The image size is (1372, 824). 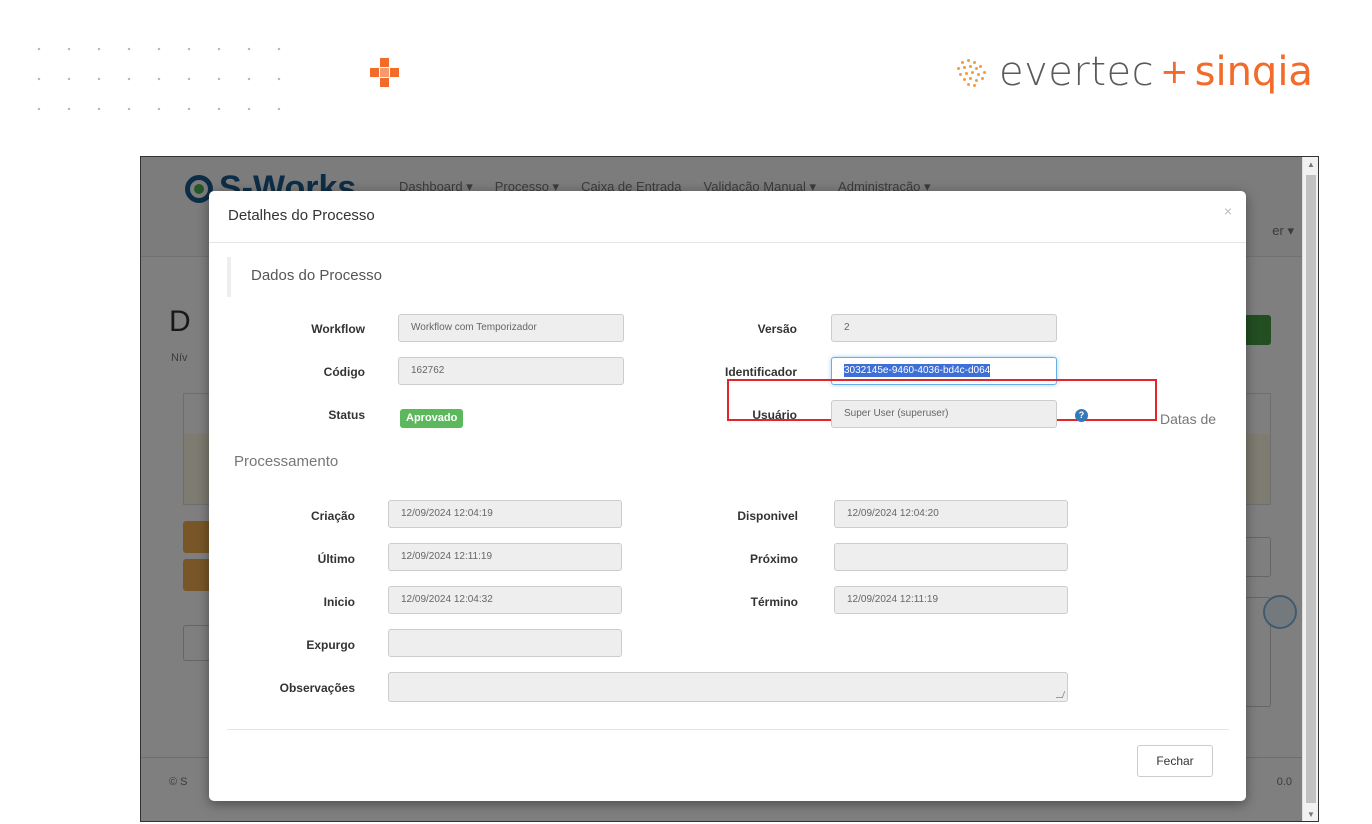 What do you see at coordinates (304, 277) in the screenshot?
I see `section-dados-do-processo: Dados do Processo` at bounding box center [304, 277].